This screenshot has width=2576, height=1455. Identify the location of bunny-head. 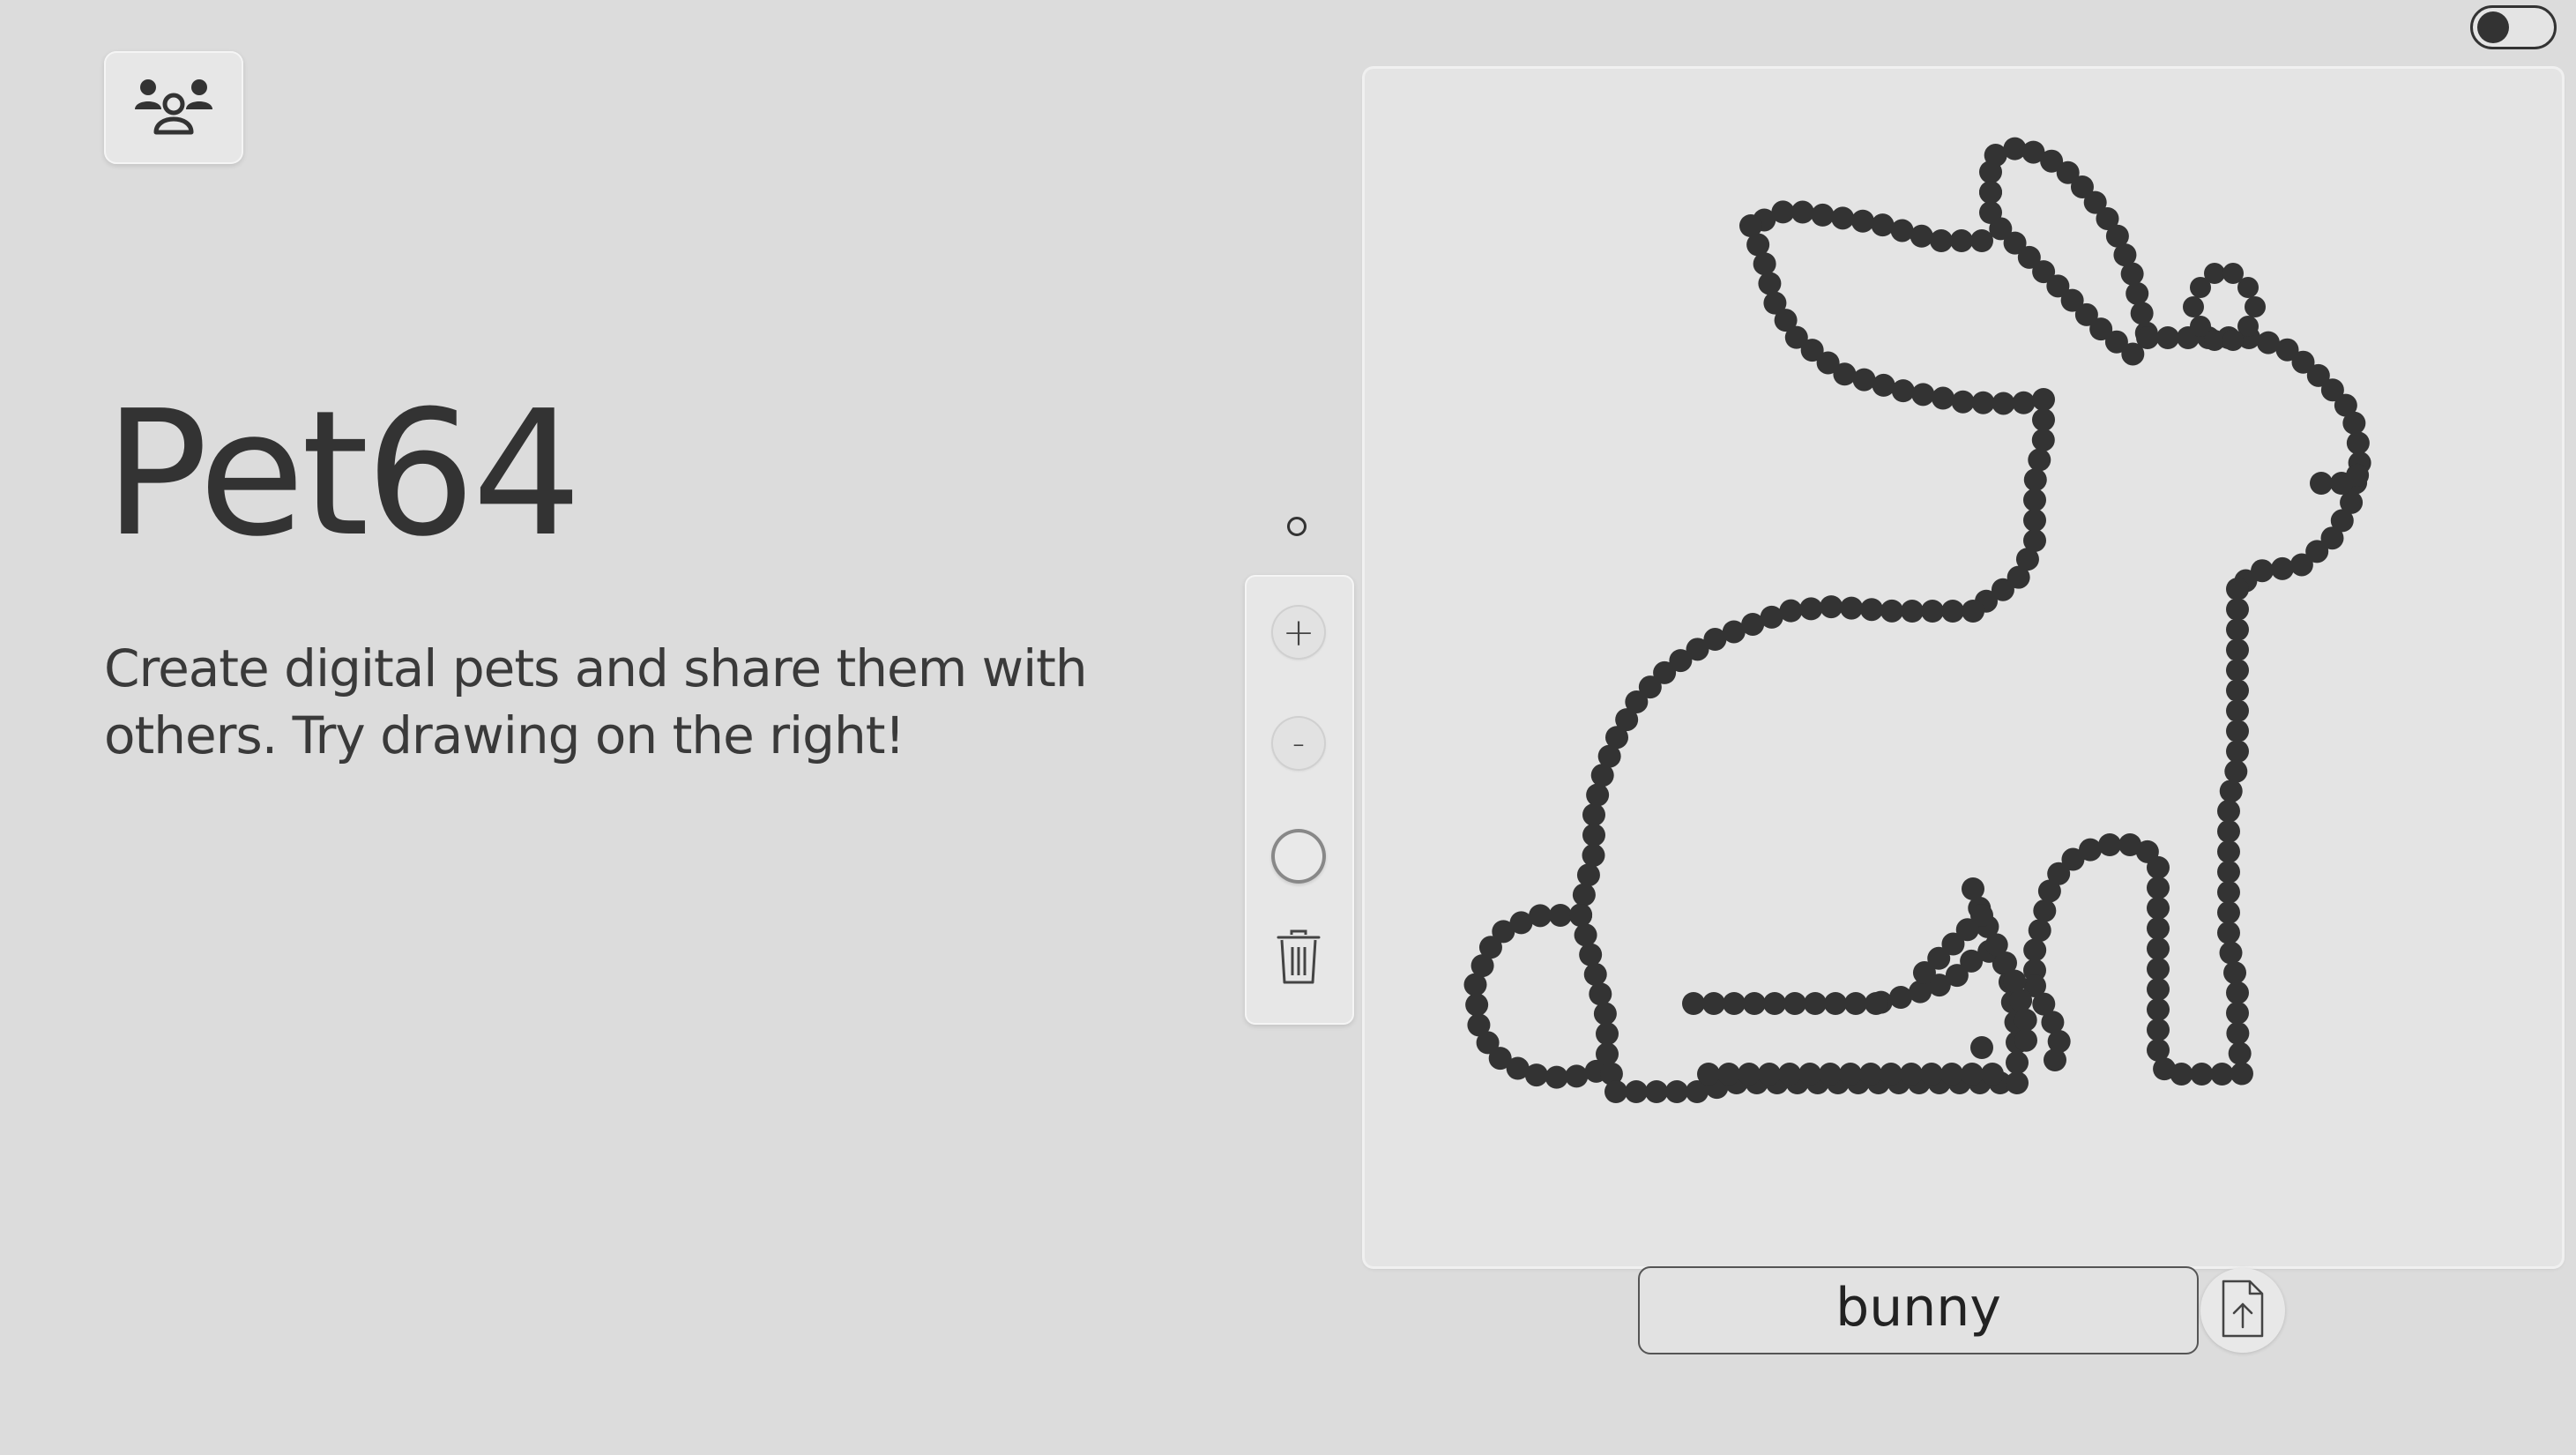
(2254, 463).